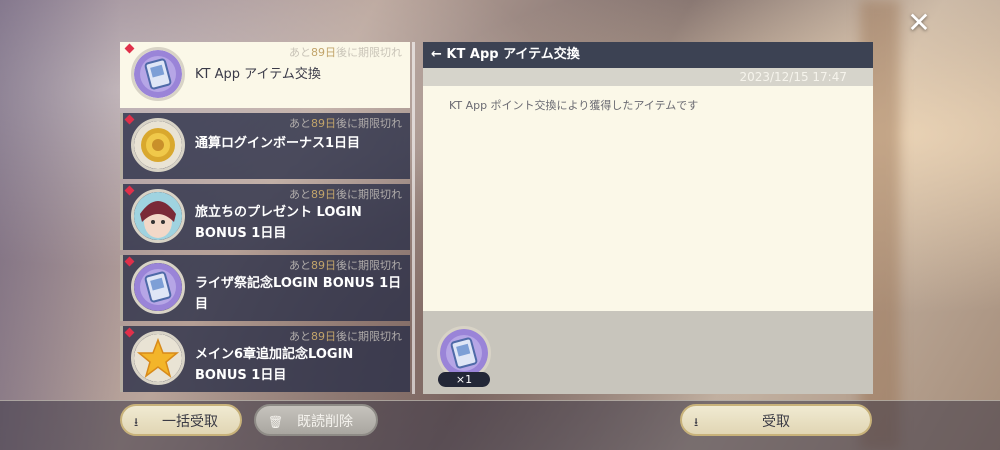  Describe the element at coordinates (276, 422) in the screenshot. I see `trash-icon: 🗑` at that location.